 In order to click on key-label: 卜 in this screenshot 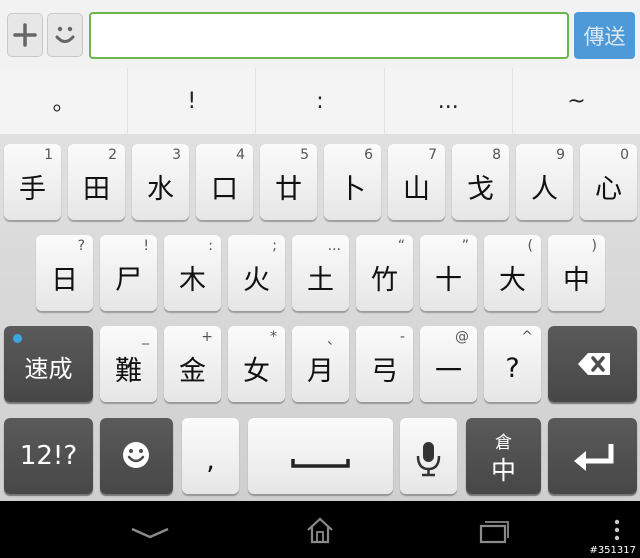, I will do `click(352, 189)`.